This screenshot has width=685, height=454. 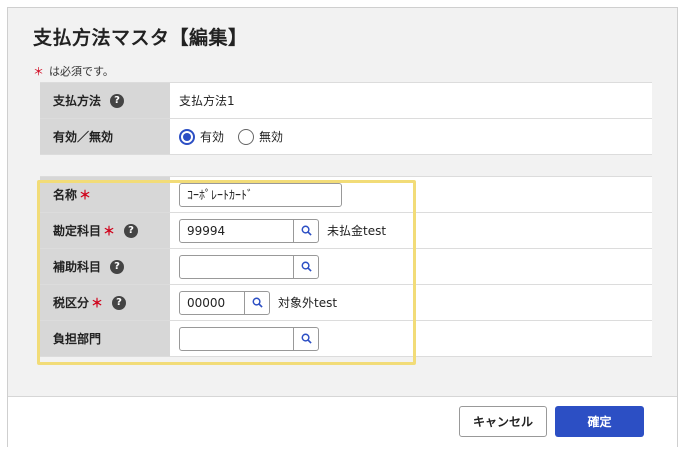 What do you see at coordinates (212, 137) in the screenshot?
I see `radio-active-label: 有効` at bounding box center [212, 137].